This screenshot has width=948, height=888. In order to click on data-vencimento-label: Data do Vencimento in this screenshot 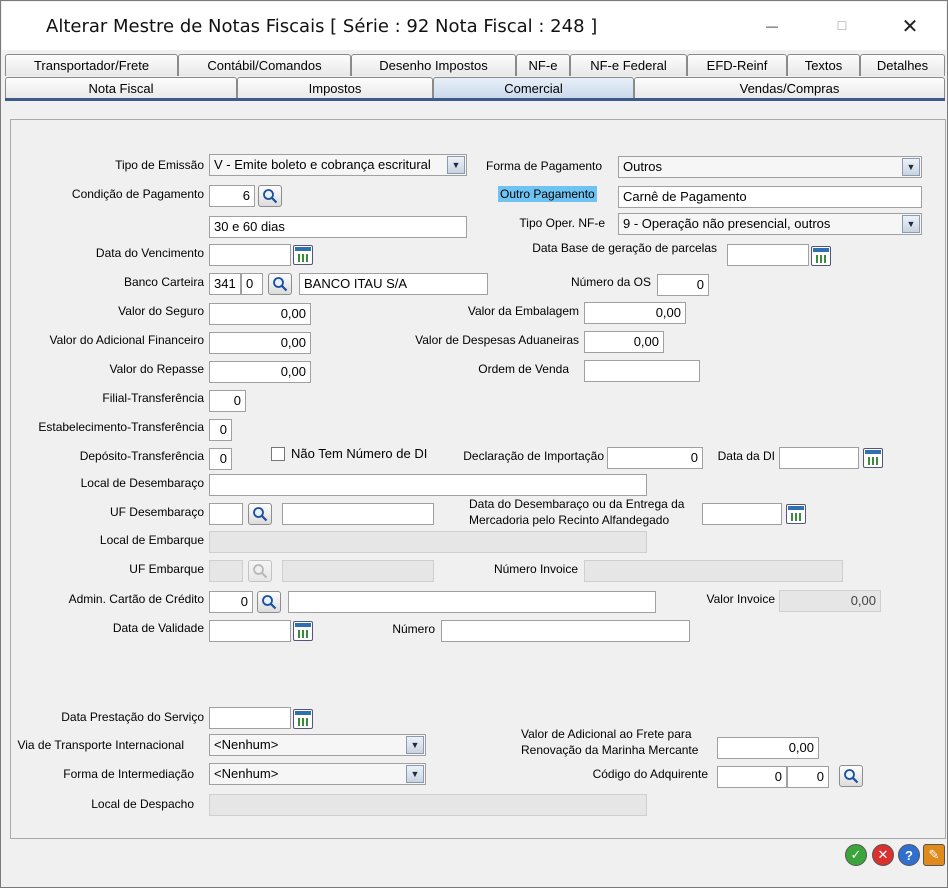, I will do `click(149, 253)`.